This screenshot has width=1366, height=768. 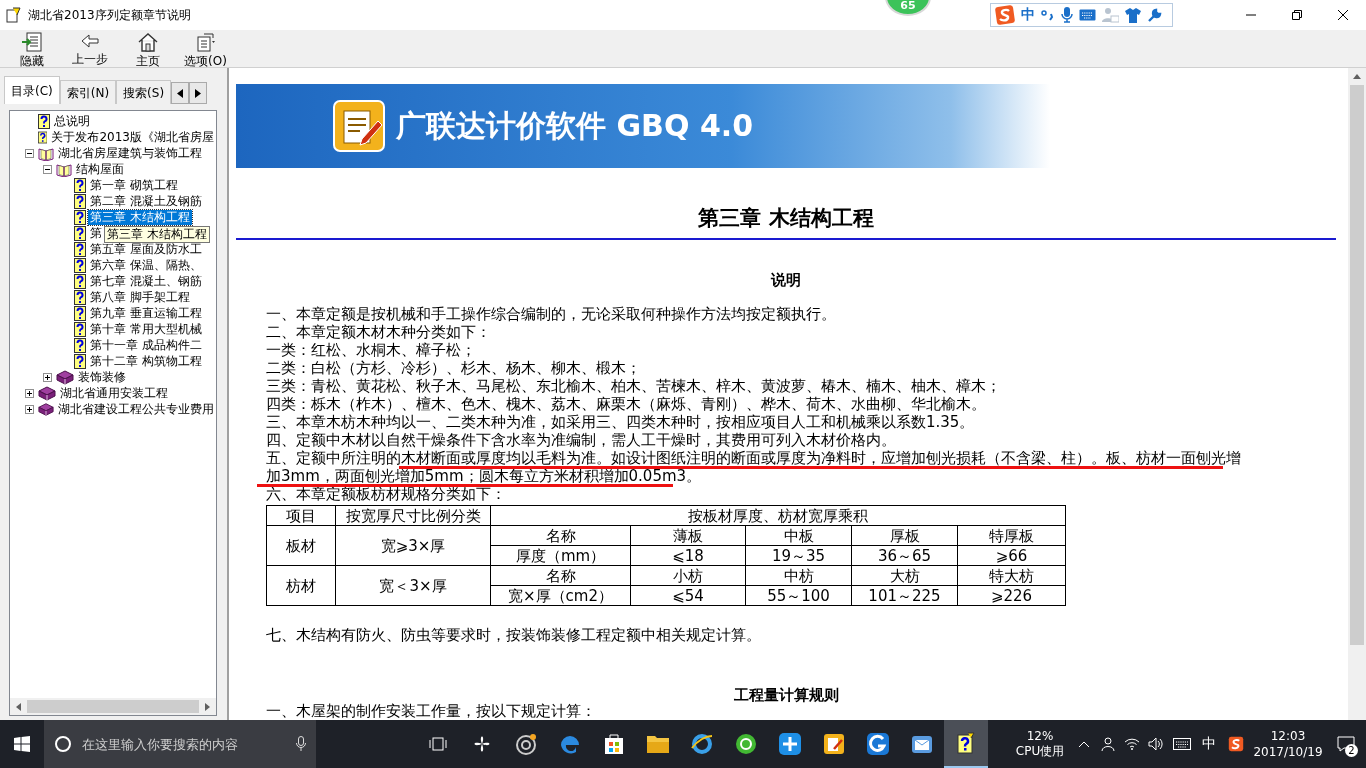 I want to click on tree-item: 第三章 木结构工程, so click(x=140, y=217).